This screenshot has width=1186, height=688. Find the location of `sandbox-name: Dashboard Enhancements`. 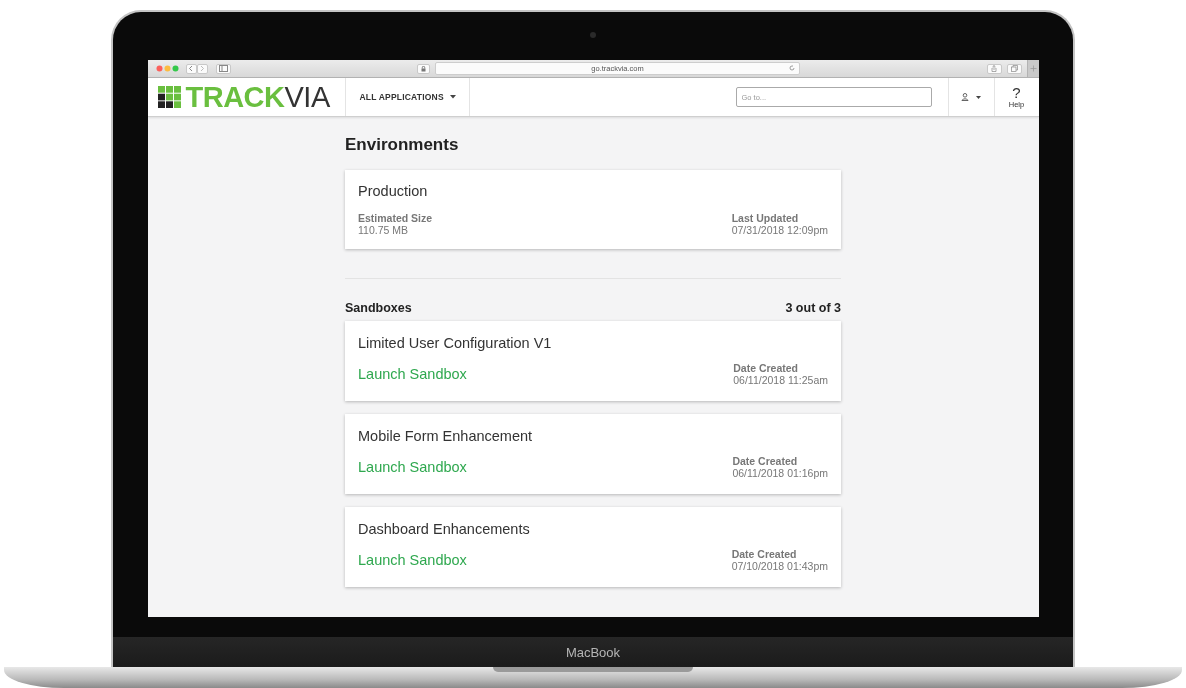

sandbox-name: Dashboard Enhancements is located at coordinates (444, 529).